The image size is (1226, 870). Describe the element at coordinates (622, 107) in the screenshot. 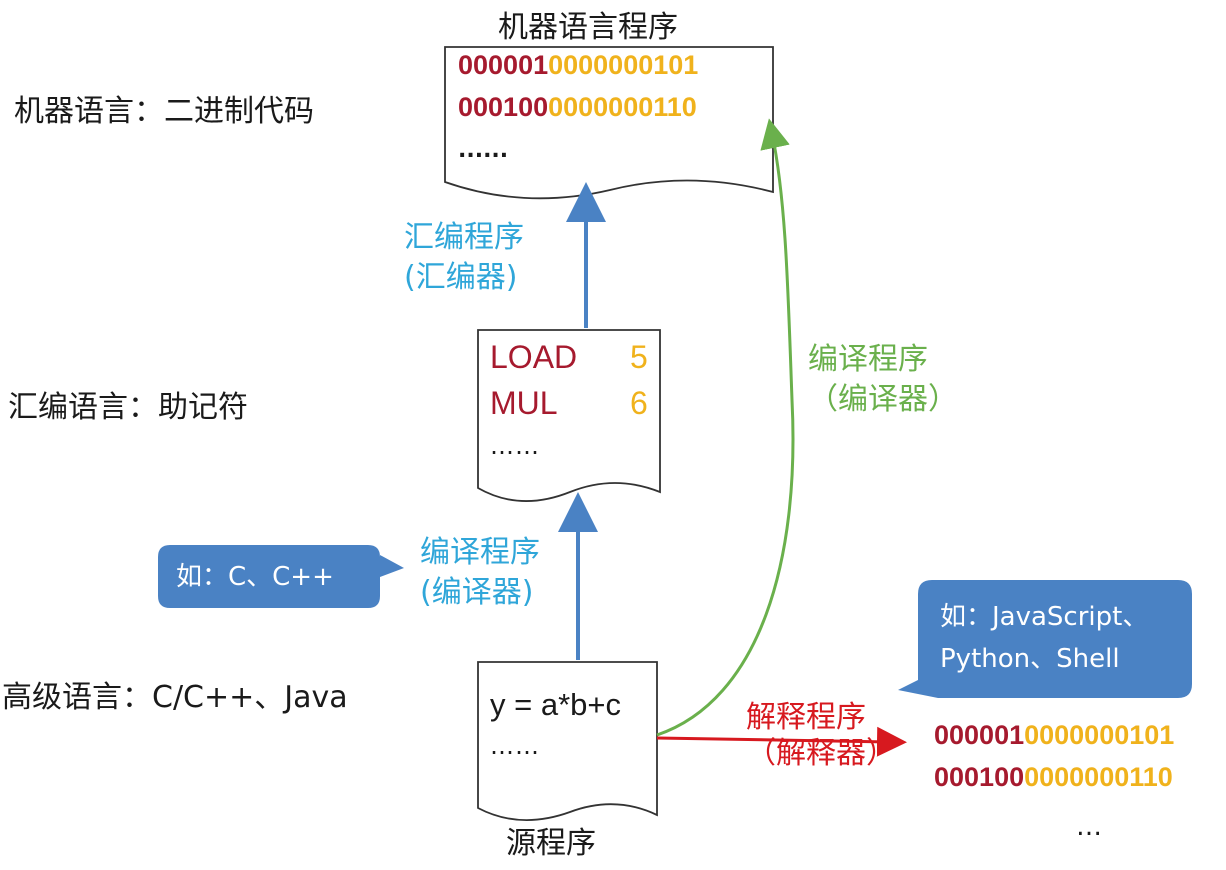

I see `machine-row-2-addr: 0000000110` at that location.